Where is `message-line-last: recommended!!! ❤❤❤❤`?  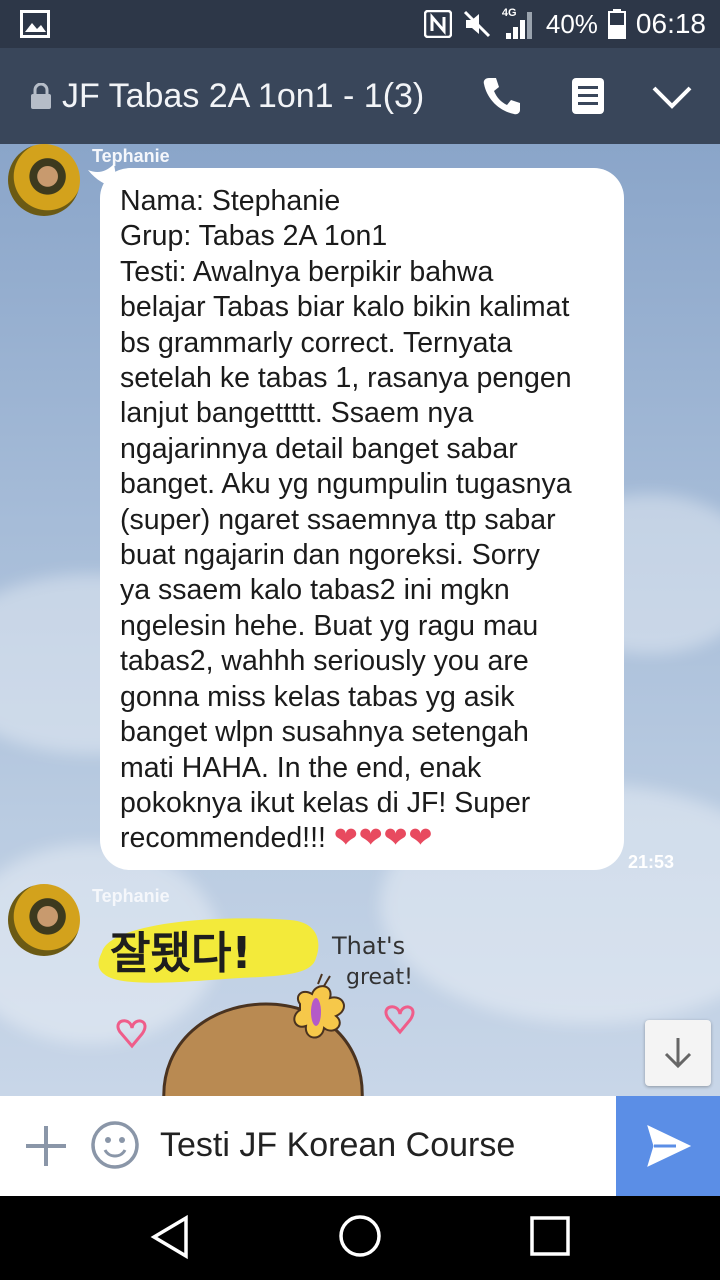
message-line-last: recommended!!! ❤❤❤❤ is located at coordinates (363, 838).